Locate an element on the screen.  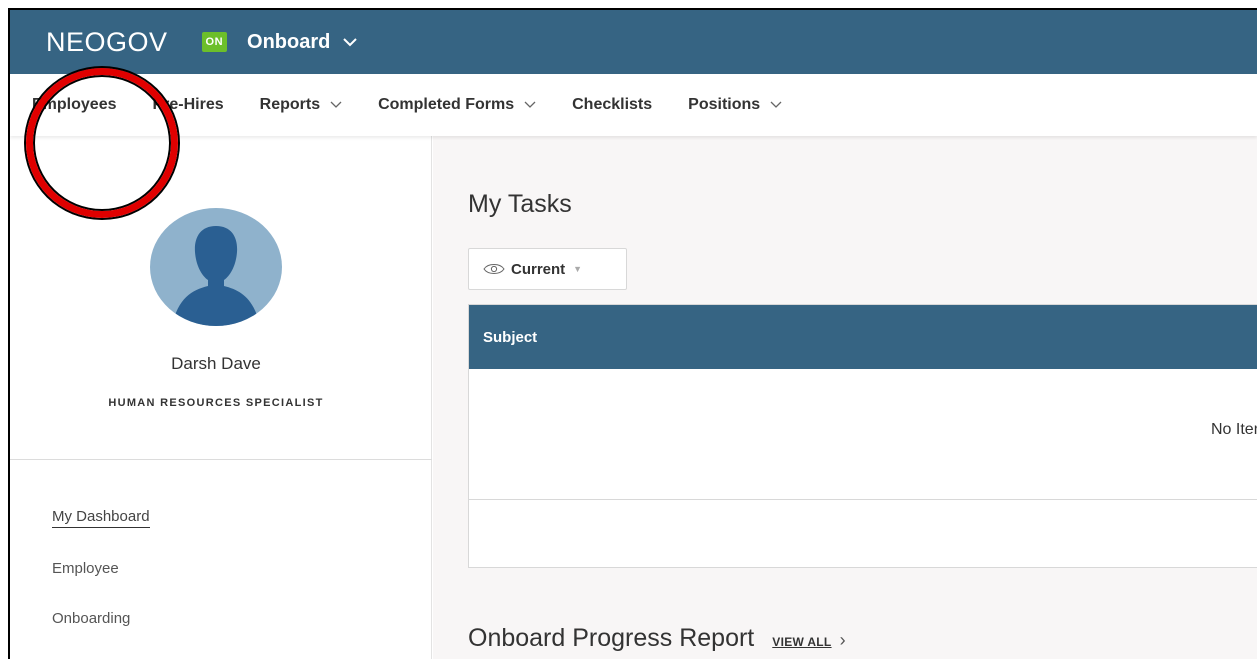
nav-reports: Reports is located at coordinates (301, 105).